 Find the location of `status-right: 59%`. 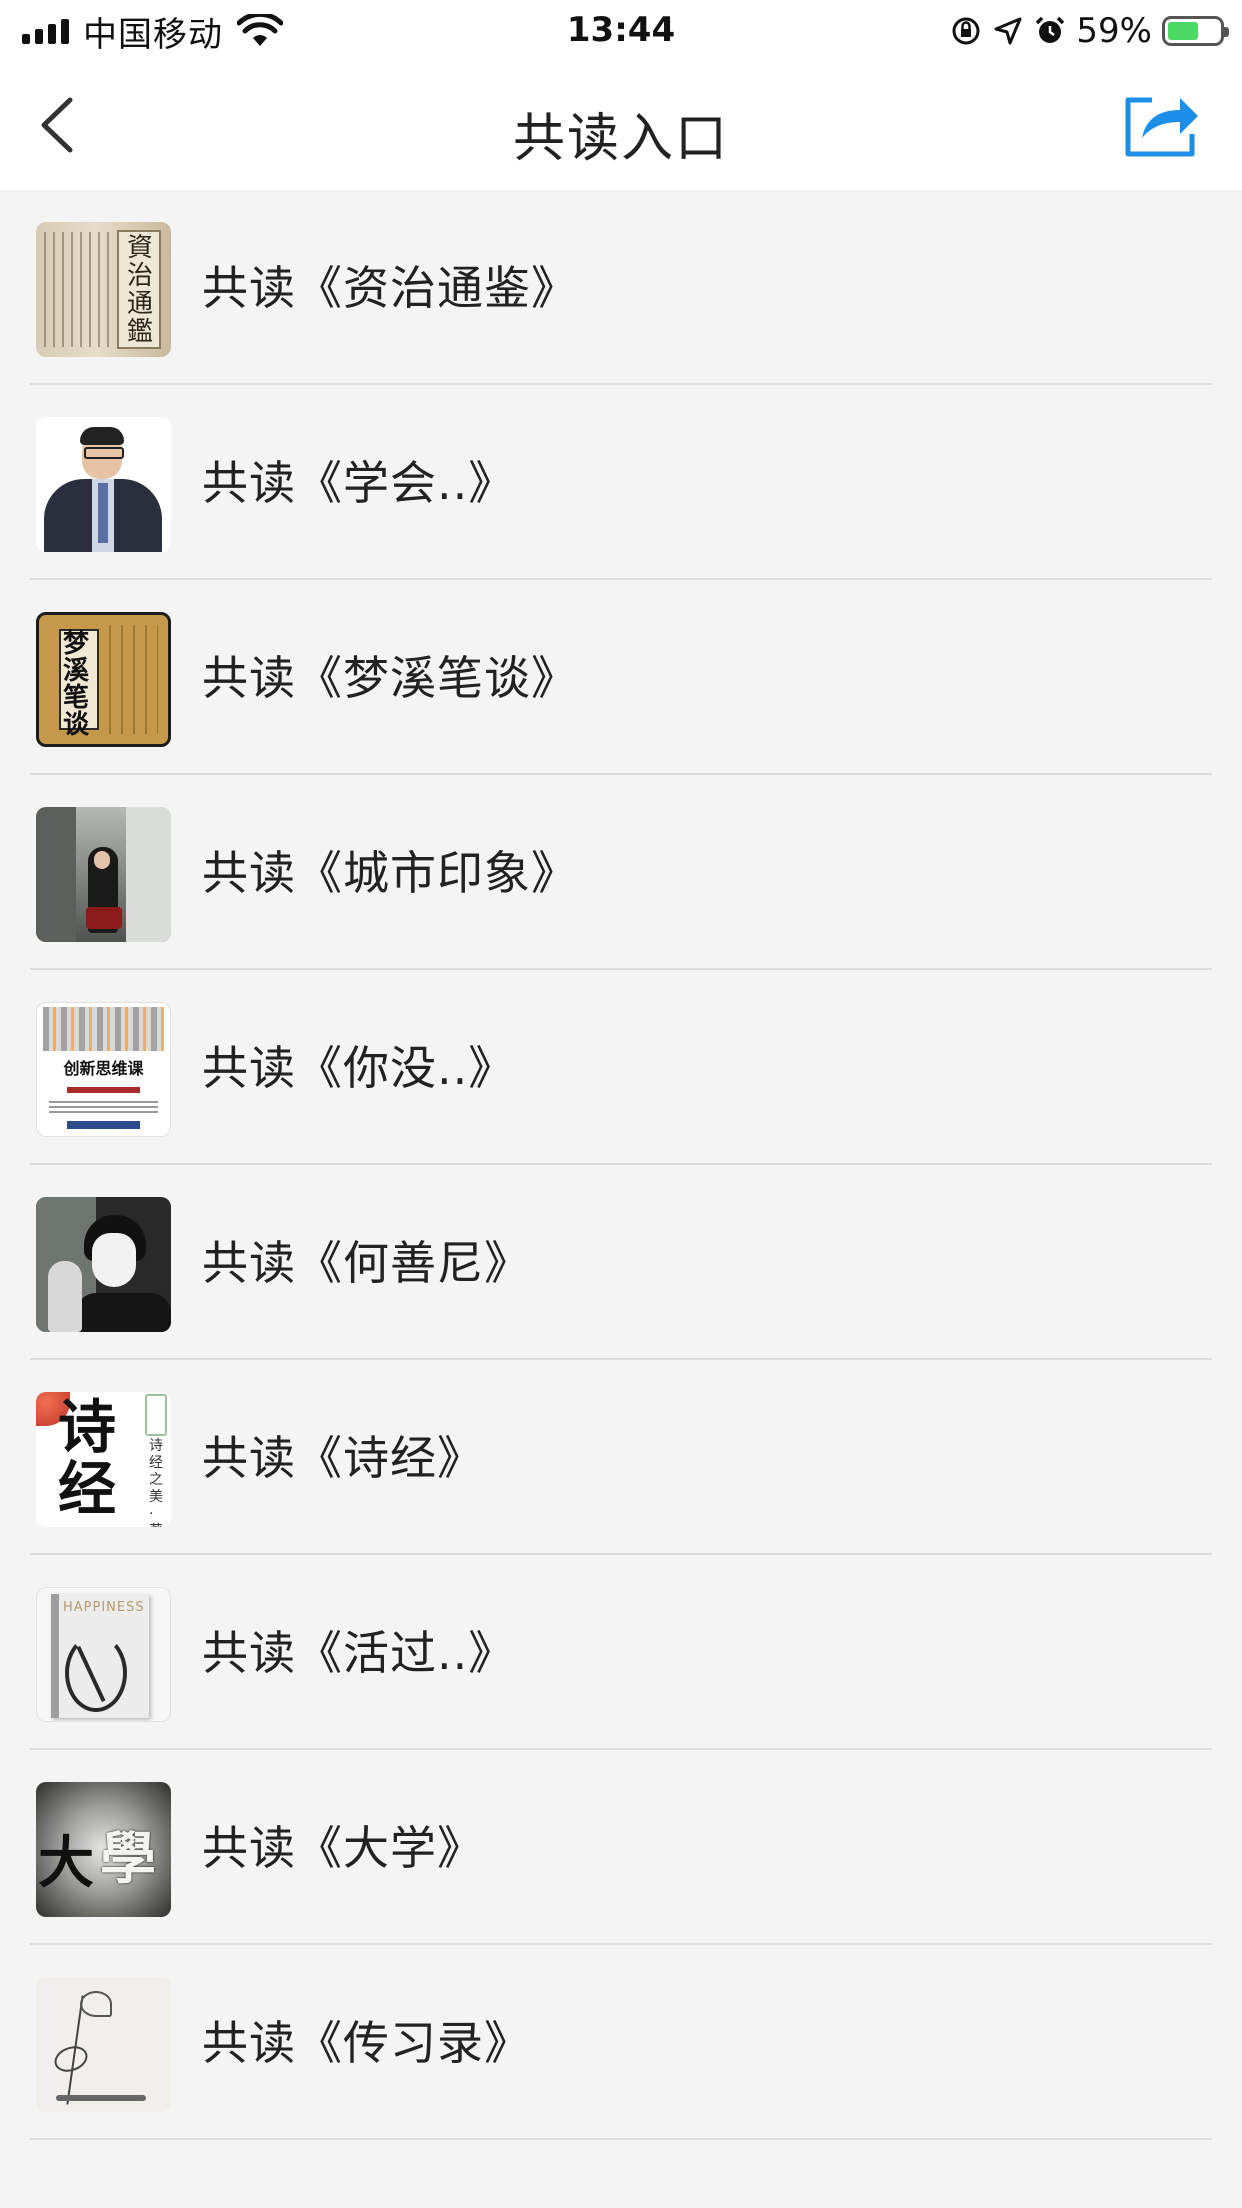

status-right: 59% is located at coordinates (1089, 31).